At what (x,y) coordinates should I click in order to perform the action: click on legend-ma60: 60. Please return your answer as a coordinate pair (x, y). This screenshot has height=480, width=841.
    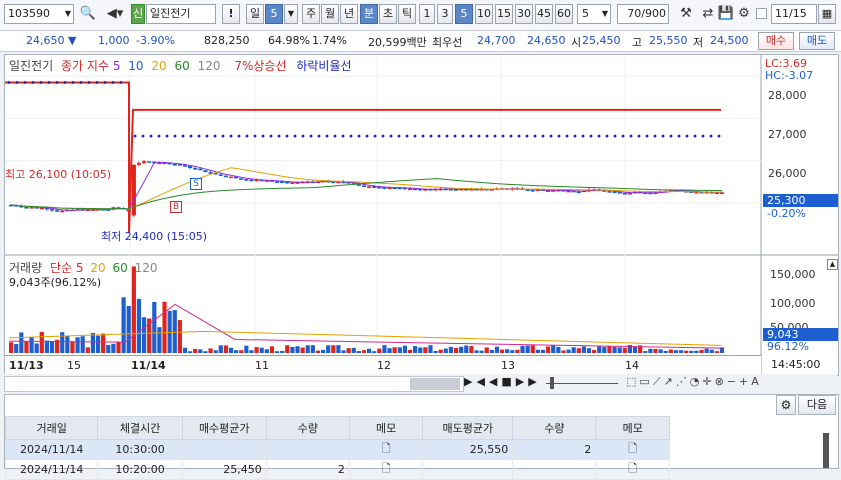
    Looking at the image, I should click on (182, 66).